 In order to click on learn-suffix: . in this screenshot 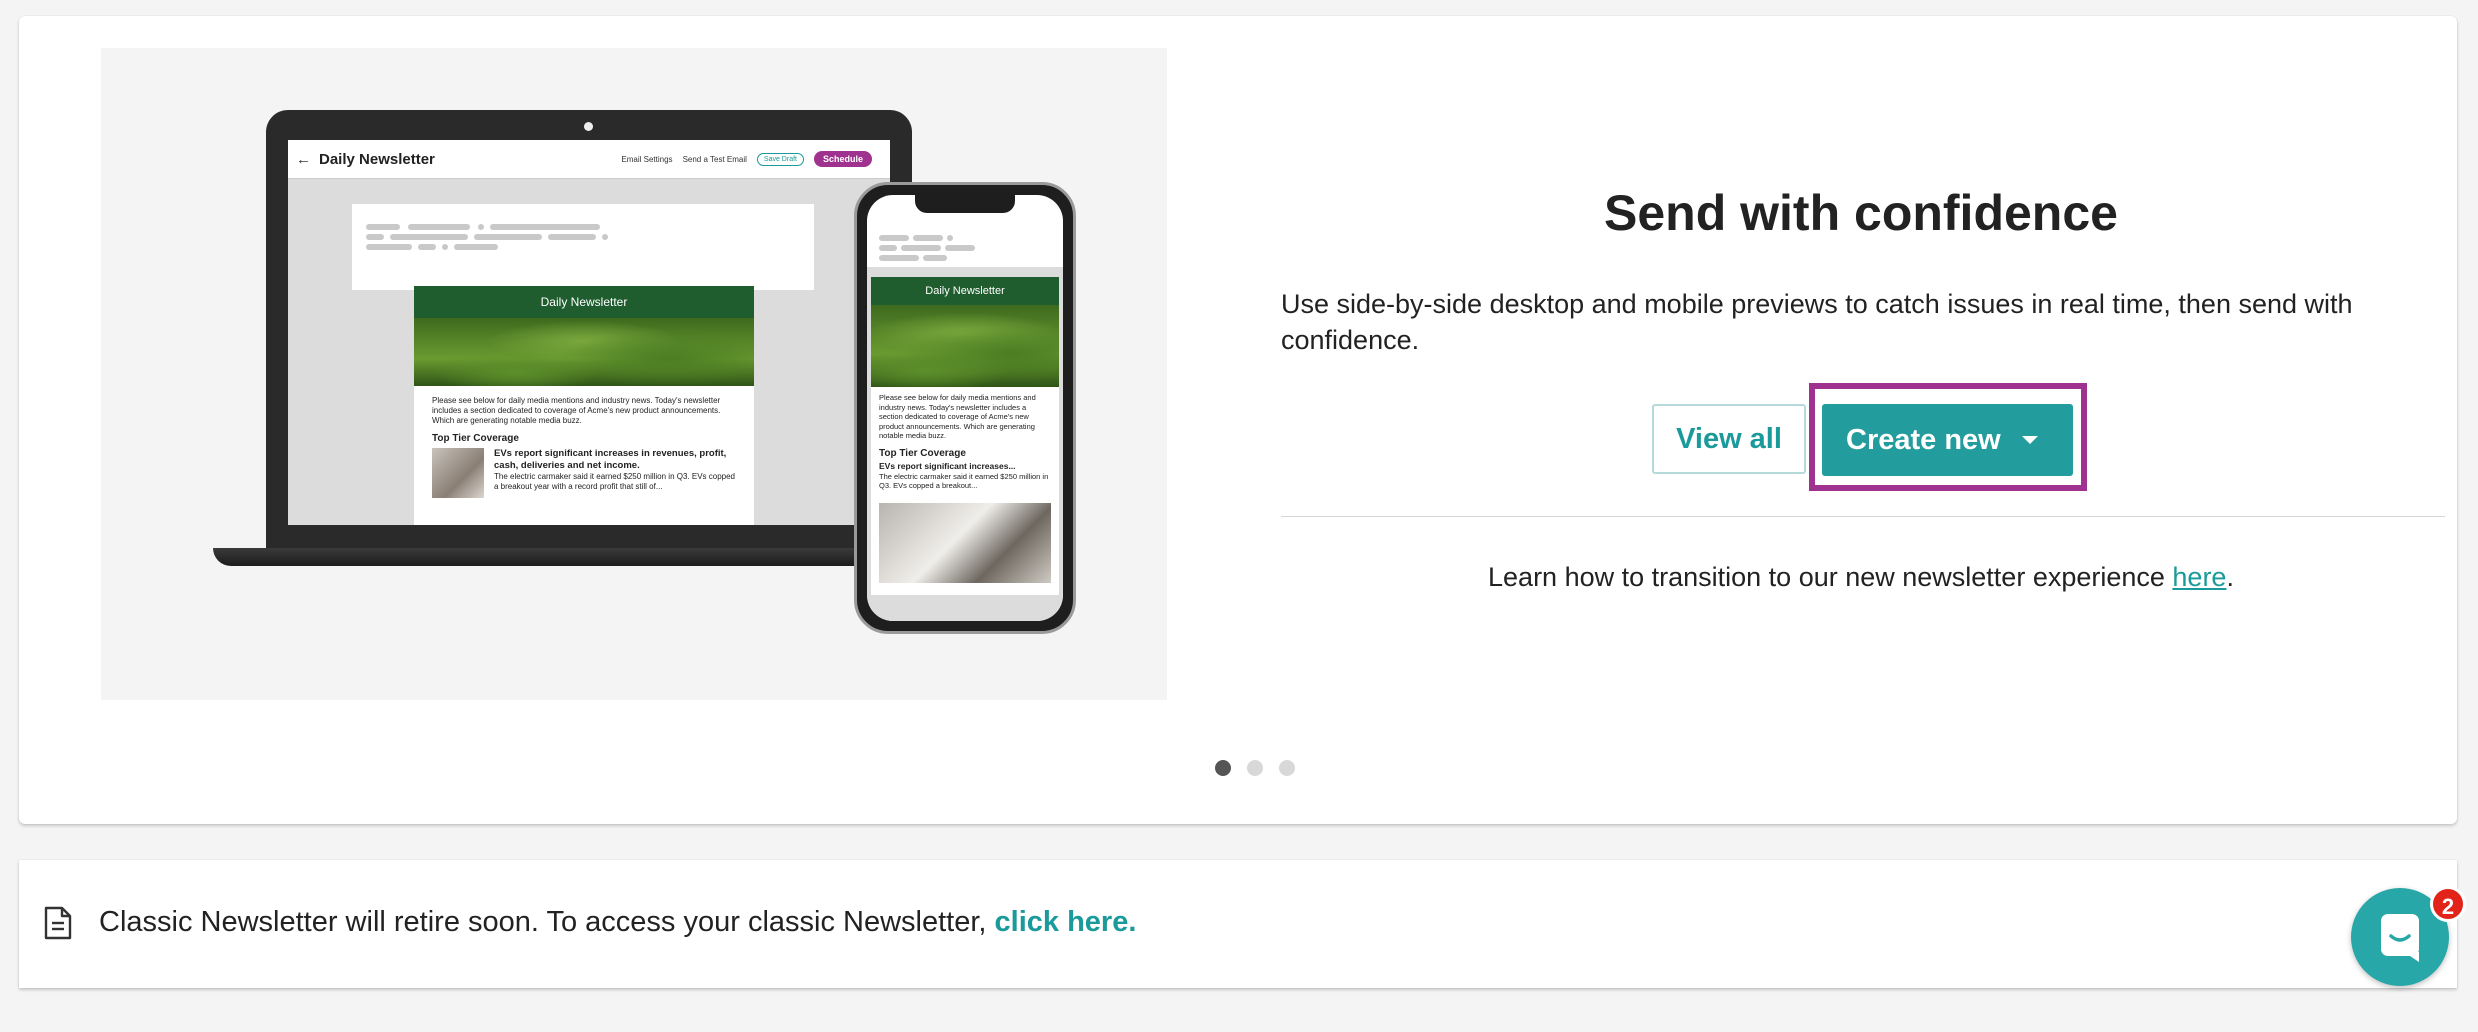, I will do `click(2230, 577)`.